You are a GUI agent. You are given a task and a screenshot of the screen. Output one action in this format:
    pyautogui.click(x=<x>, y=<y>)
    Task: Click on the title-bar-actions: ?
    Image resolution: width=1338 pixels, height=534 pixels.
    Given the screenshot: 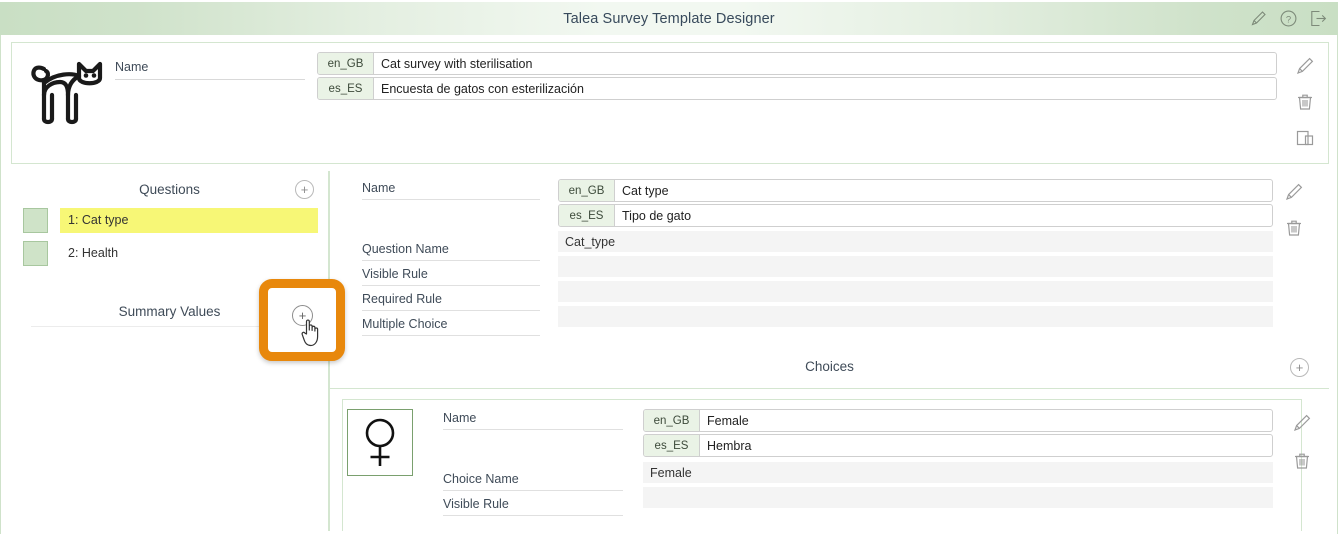 What is the action you would take?
    pyautogui.click(x=1288, y=18)
    